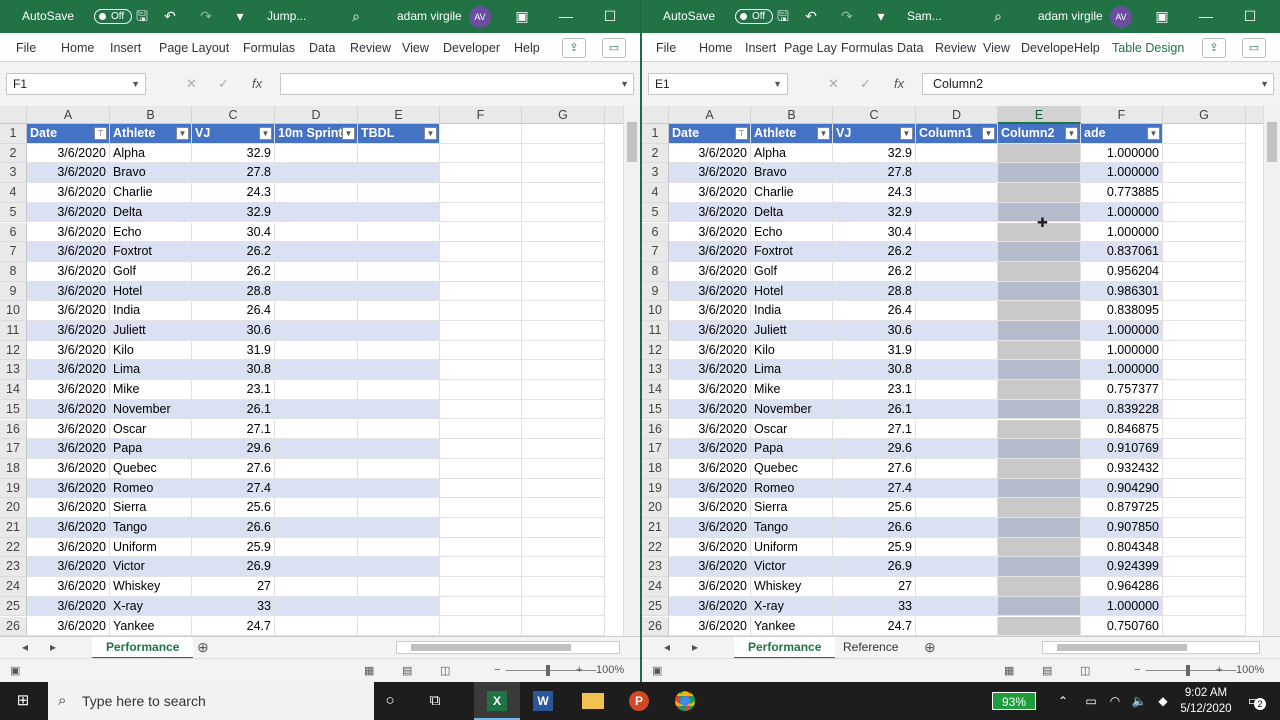  What do you see at coordinates (741, 133) in the screenshot?
I see `filter-dropdown-icon: ⊤` at bounding box center [741, 133].